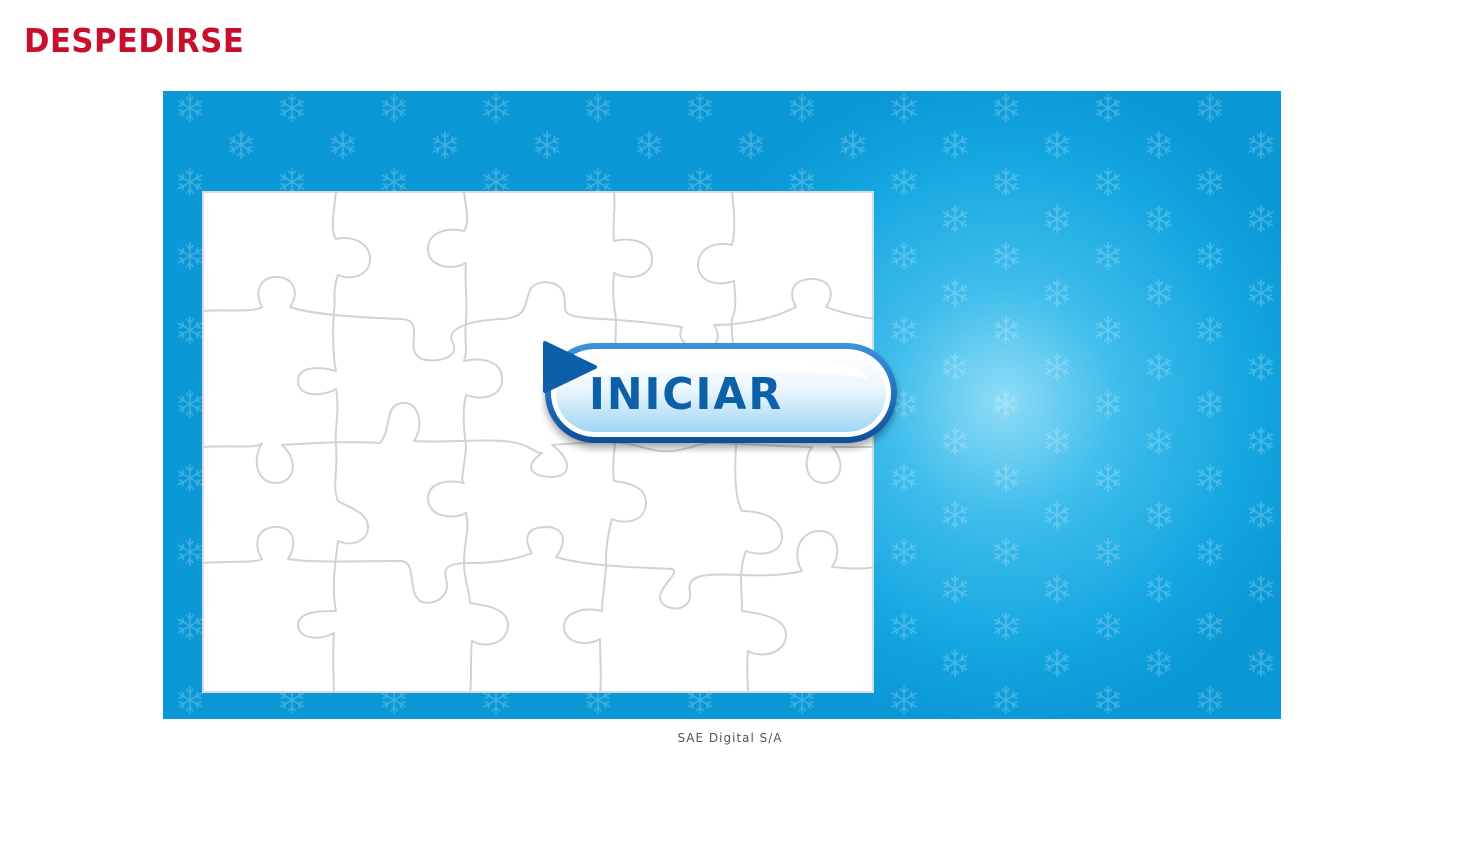 The height and width of the screenshot is (850, 1460). Describe the element at coordinates (134, 40) in the screenshot. I see `page-title: DESPEDIRSE` at that location.